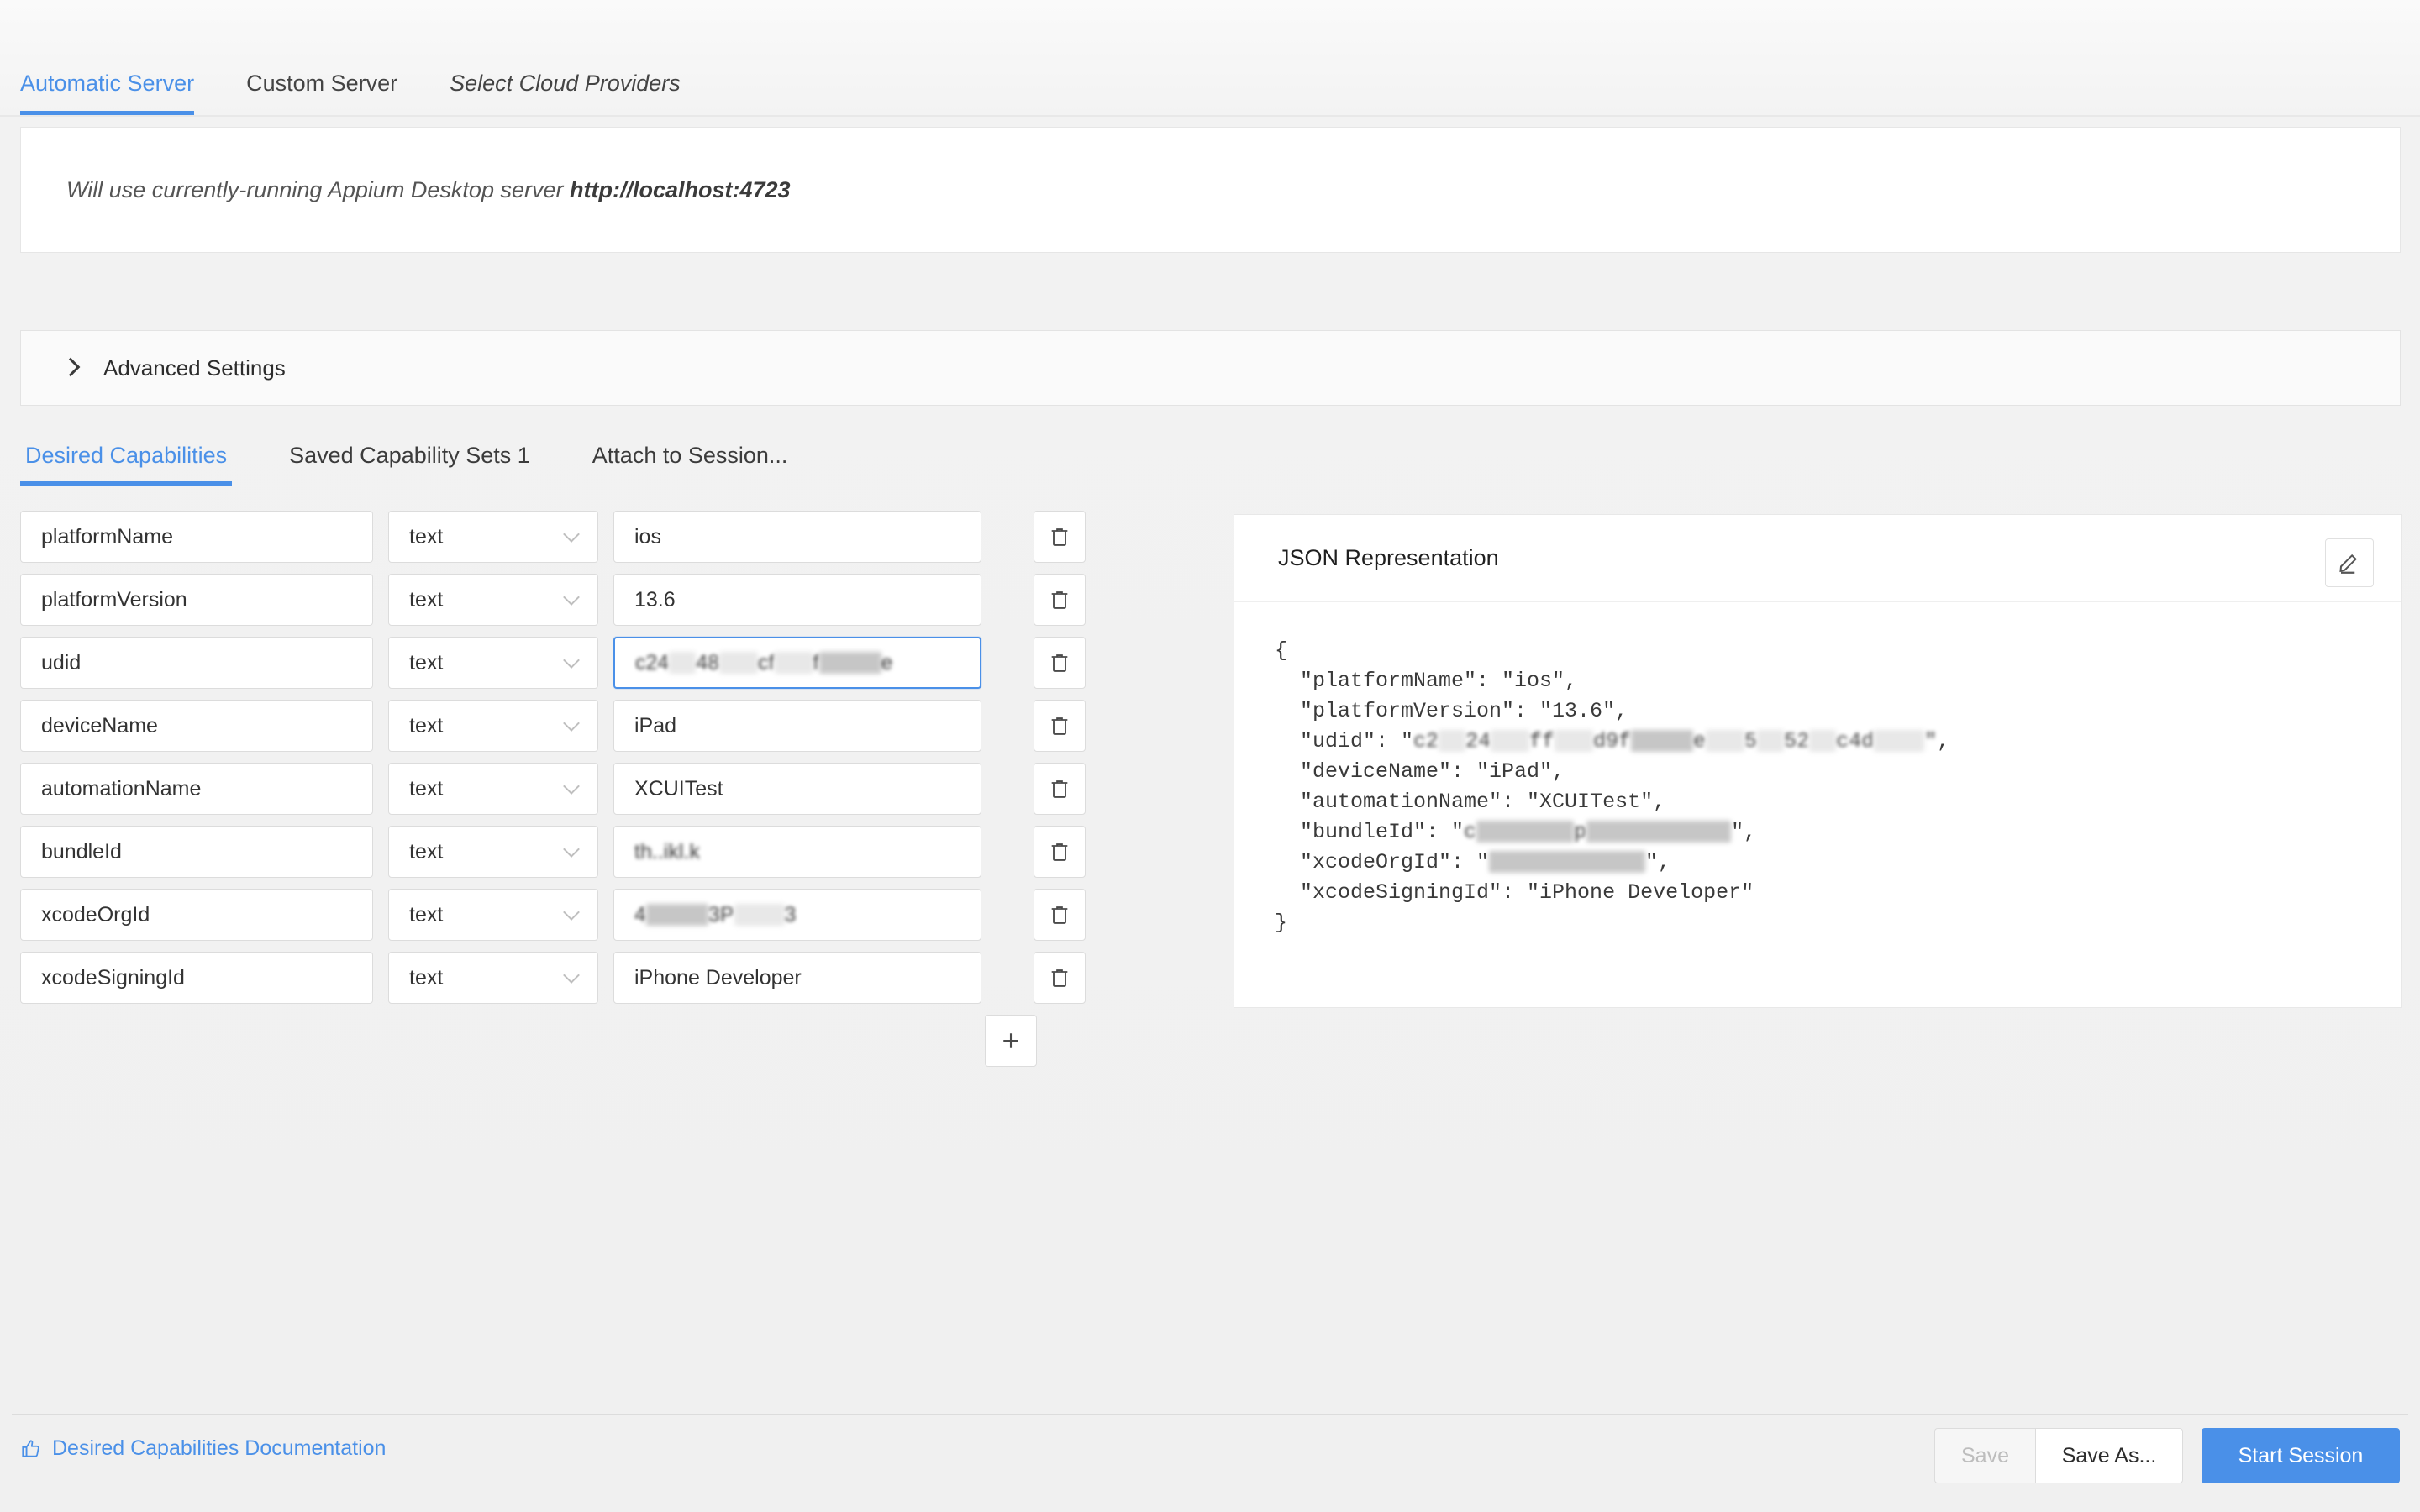  What do you see at coordinates (797, 537) in the screenshot?
I see `capability-value-input: ios` at bounding box center [797, 537].